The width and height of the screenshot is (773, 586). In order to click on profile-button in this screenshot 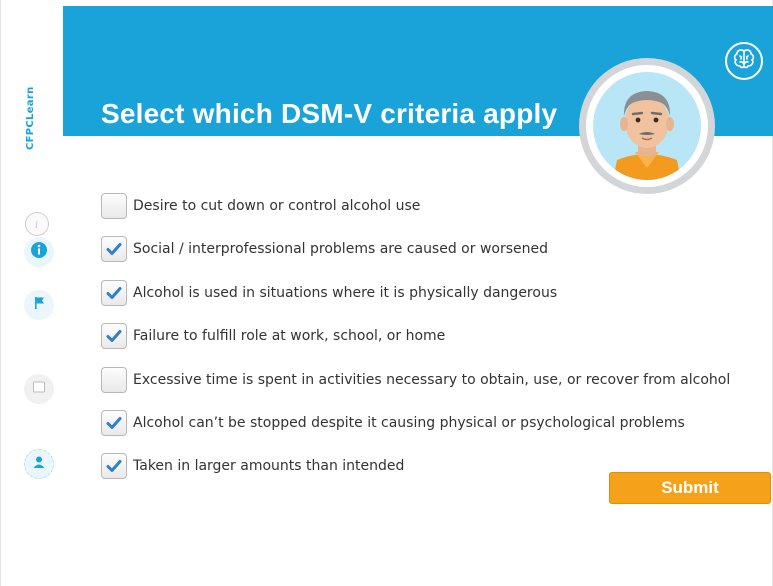, I will do `click(39, 464)`.